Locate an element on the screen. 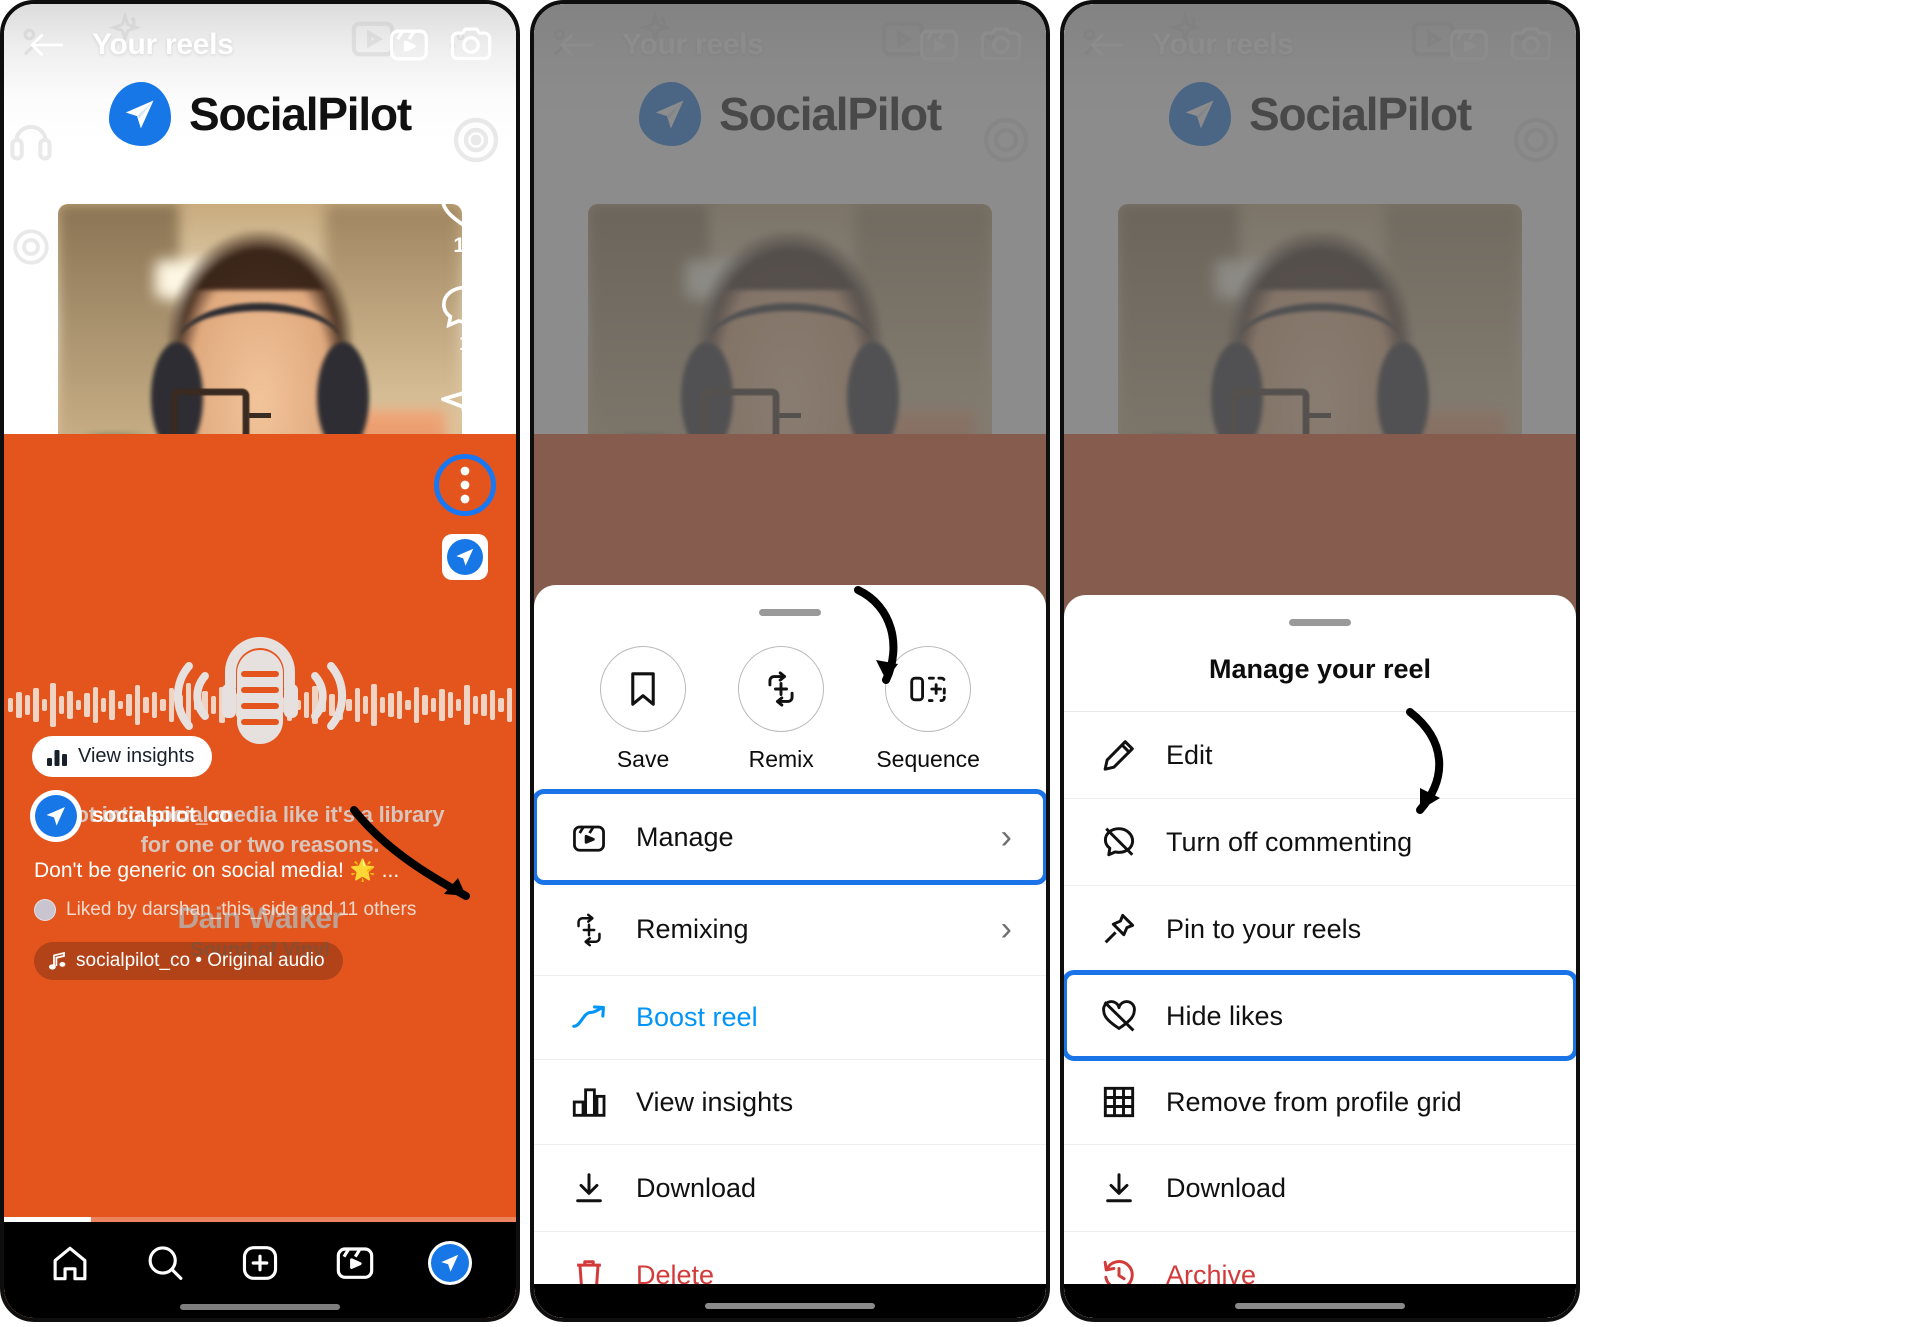  like-button: 12 is located at coordinates (465, 221).